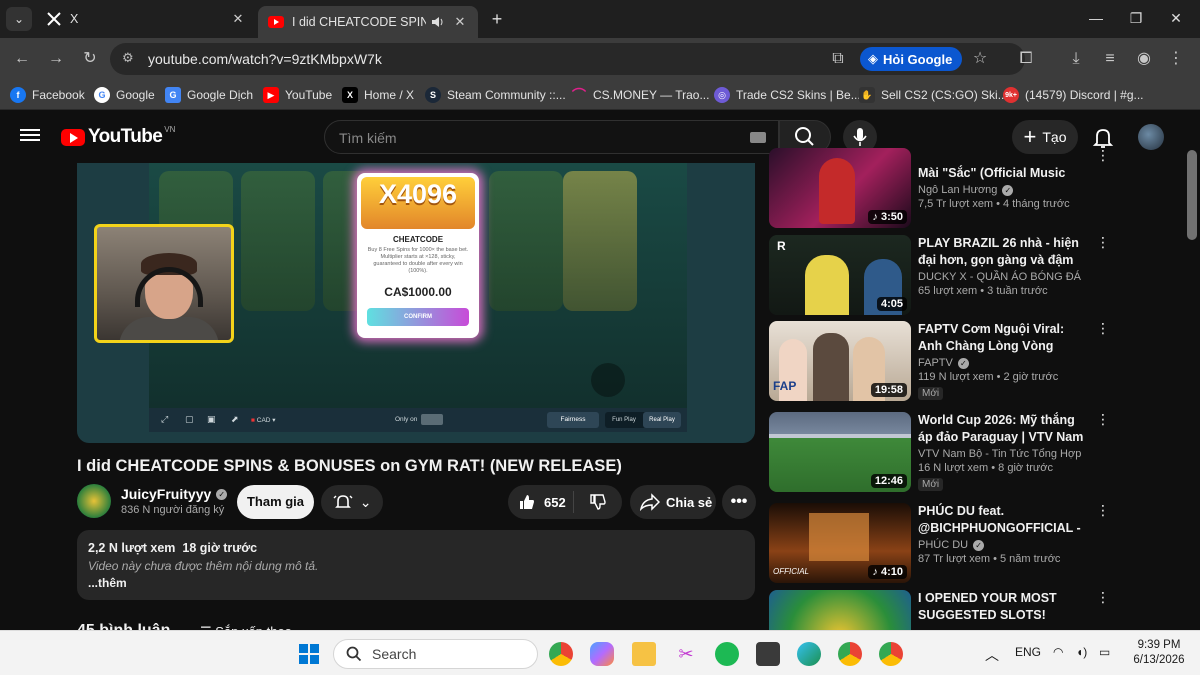 The width and height of the screenshot is (1200, 675). What do you see at coordinates (809, 654) in the screenshot?
I see `edge-icon` at bounding box center [809, 654].